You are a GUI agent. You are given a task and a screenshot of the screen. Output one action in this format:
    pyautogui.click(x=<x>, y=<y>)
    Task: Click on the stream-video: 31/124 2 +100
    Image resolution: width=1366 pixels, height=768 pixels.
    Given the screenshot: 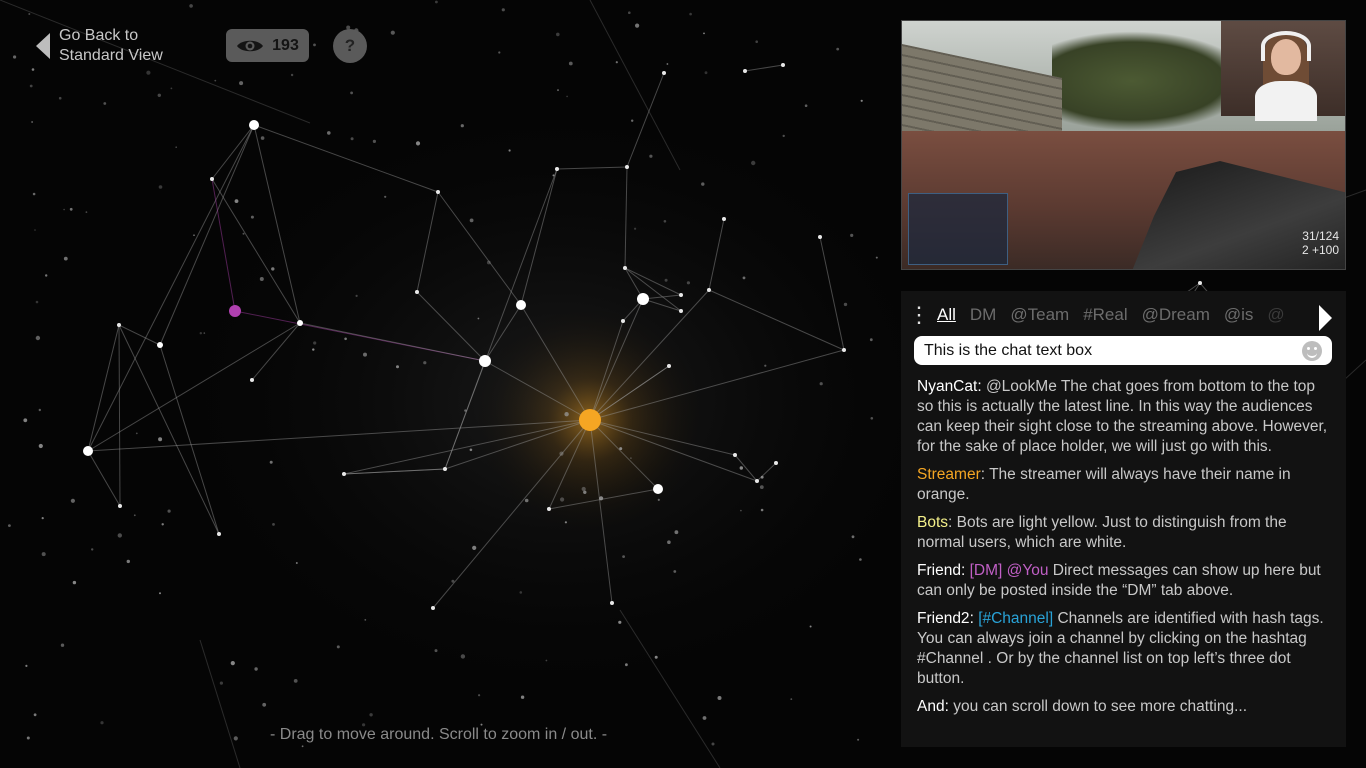 What is the action you would take?
    pyautogui.click(x=1123, y=145)
    